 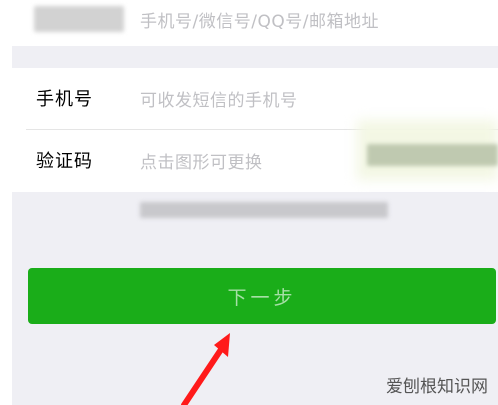 What do you see at coordinates (79, 19) in the screenshot?
I see `blurred-account-label` at bounding box center [79, 19].